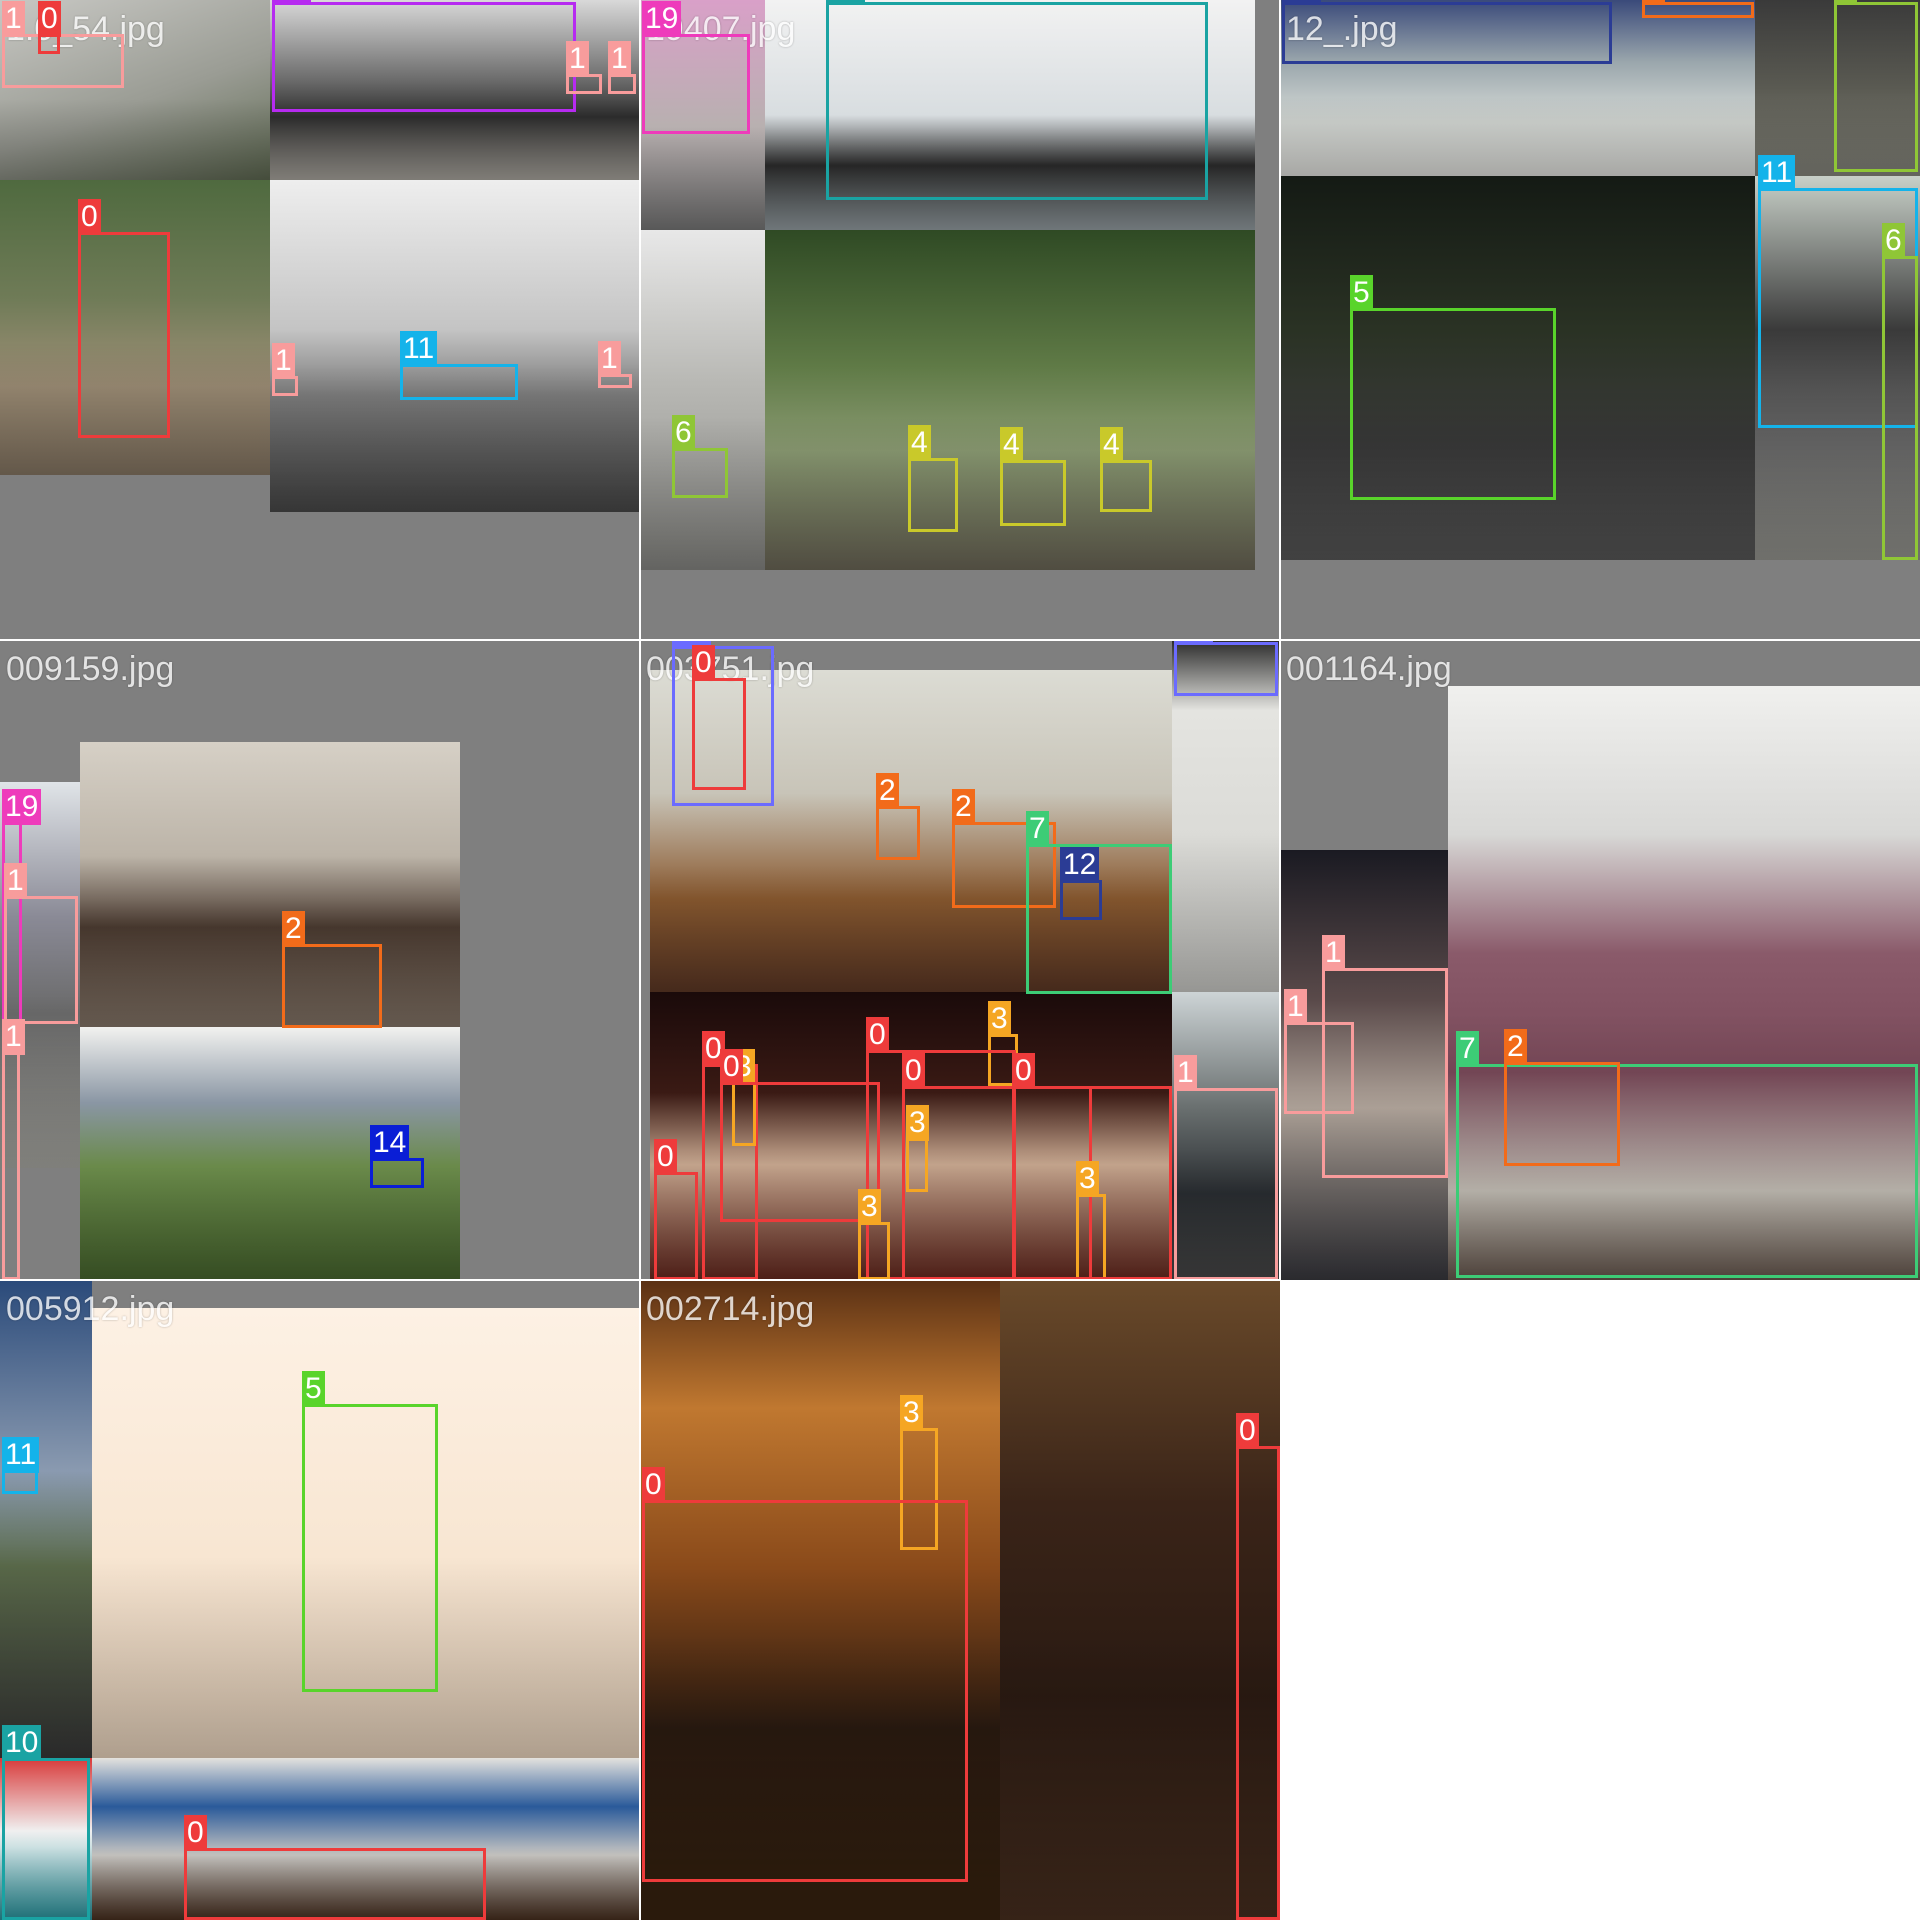 Image resolution: width=1920 pixels, height=1920 pixels. Describe the element at coordinates (1361, 293) in the screenshot. I see `bbox-label: 5` at that location.